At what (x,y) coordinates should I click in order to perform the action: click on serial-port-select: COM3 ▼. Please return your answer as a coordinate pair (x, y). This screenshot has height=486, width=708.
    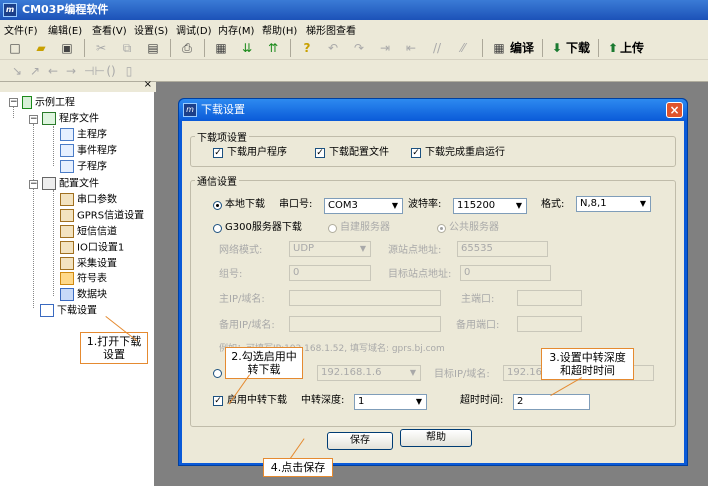
    Looking at the image, I should click on (363, 206).